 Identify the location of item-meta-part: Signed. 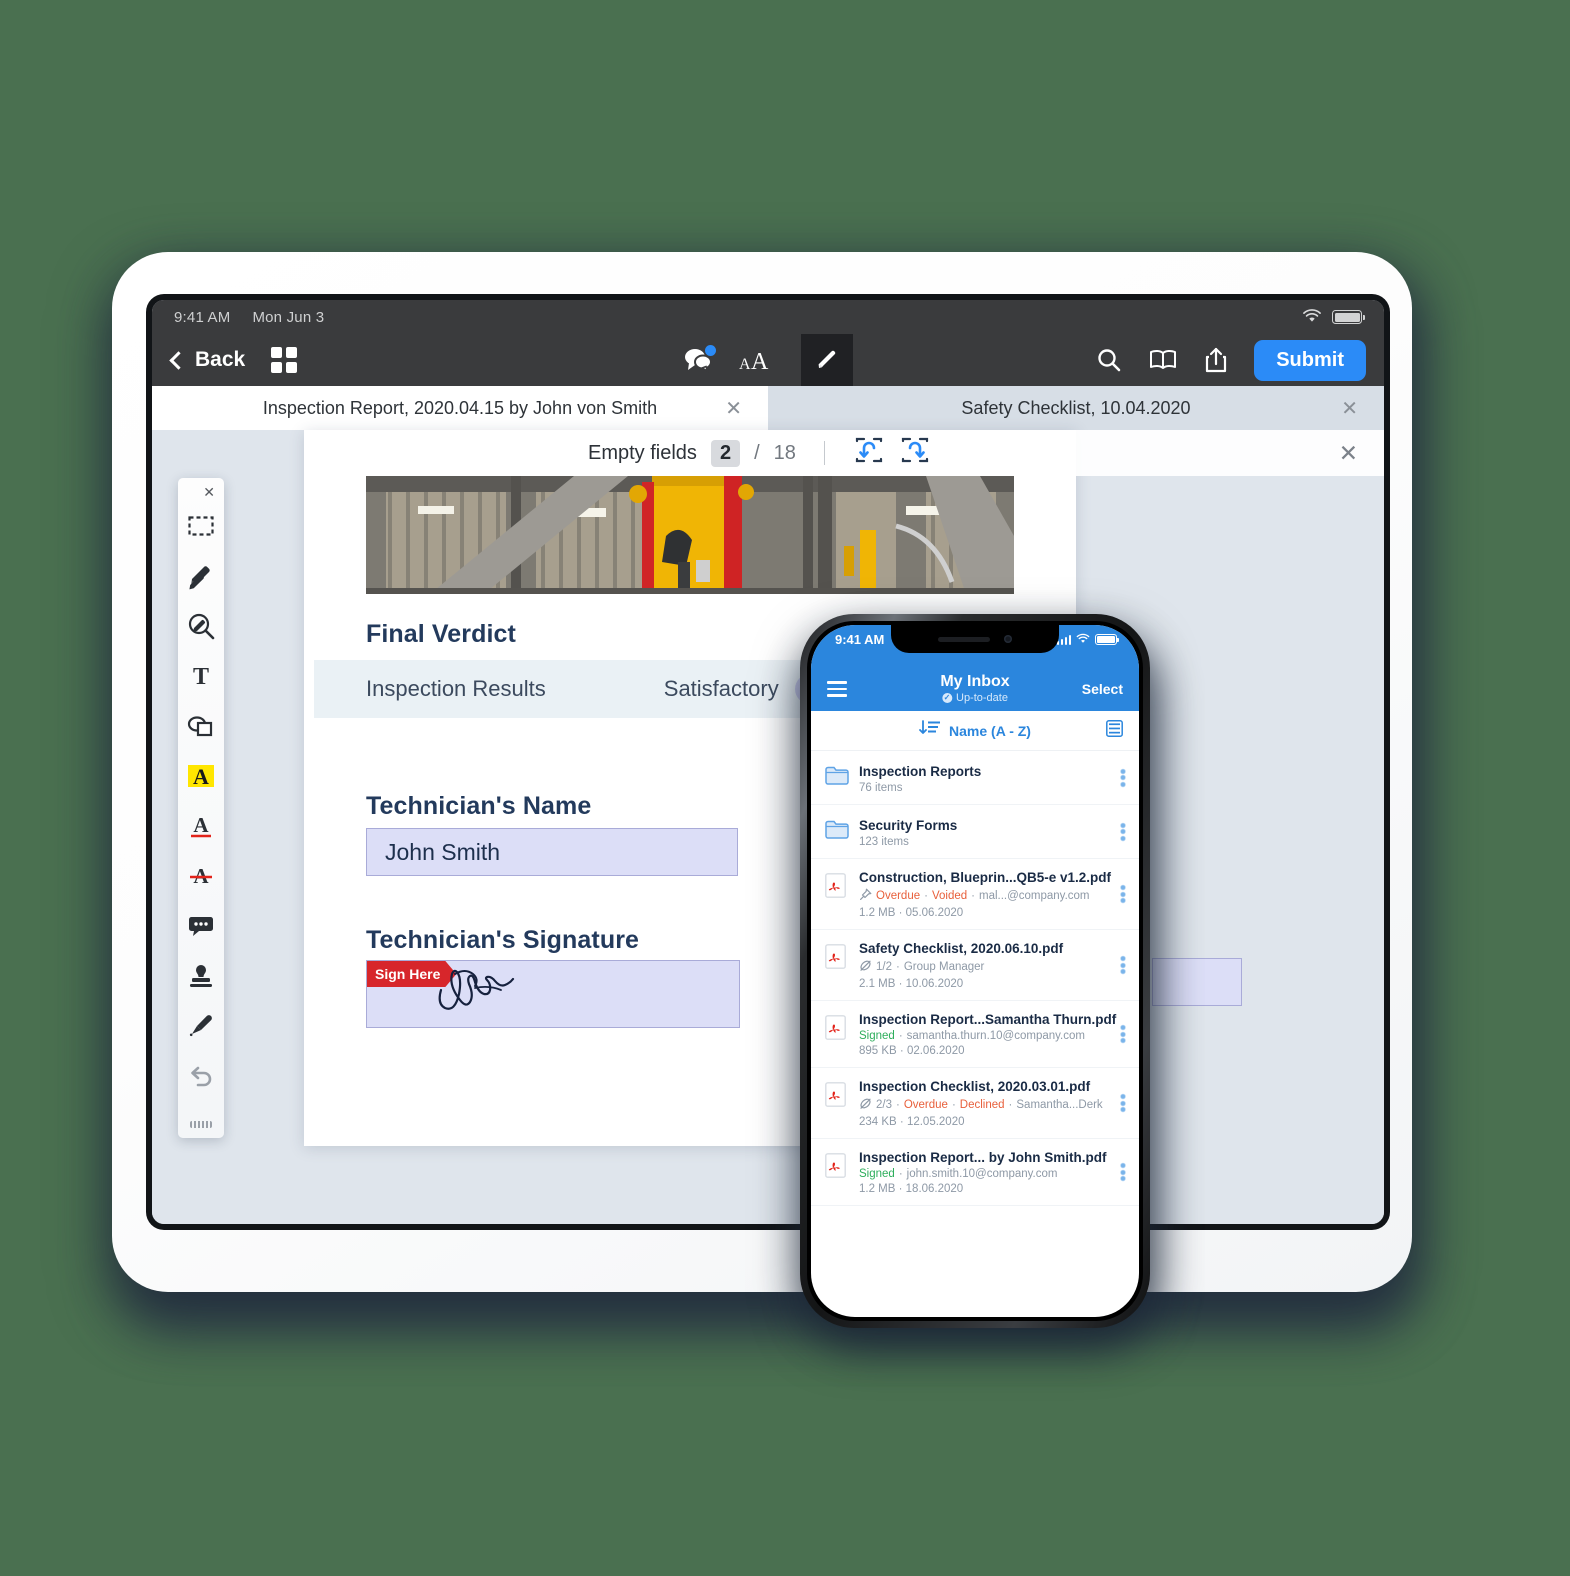
(877, 1036).